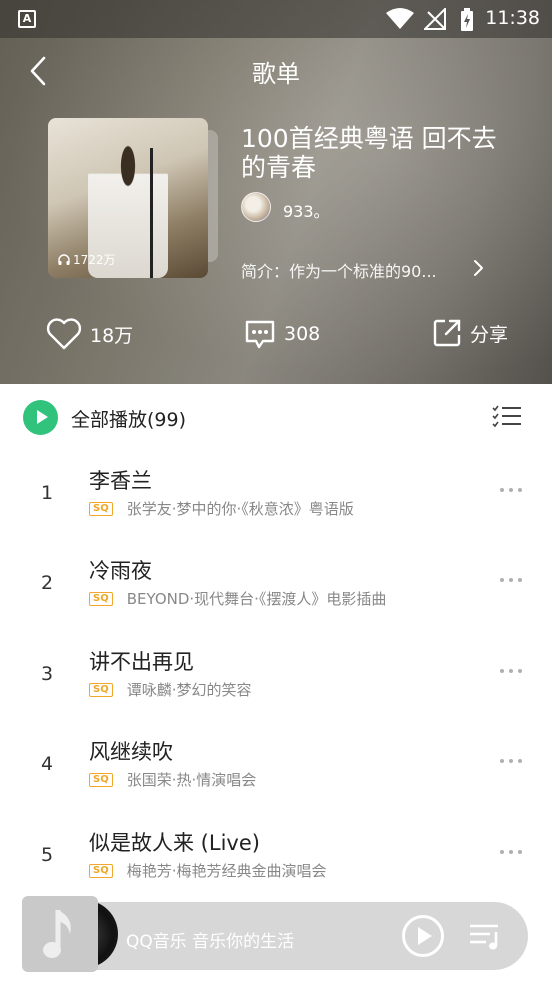 This screenshot has height=983, width=552. What do you see at coordinates (306, 210) in the screenshot?
I see `creator-name: 933。` at bounding box center [306, 210].